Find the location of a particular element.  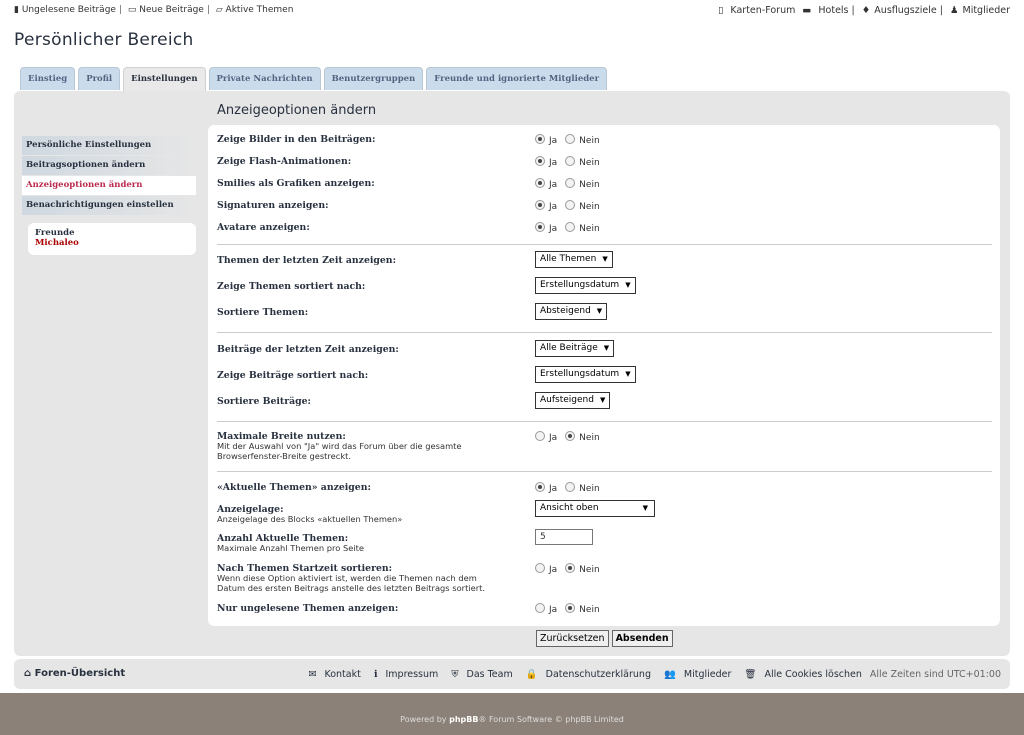

option-label: Beiträge der letzten Zeit anzeigen: is located at coordinates (308, 349).